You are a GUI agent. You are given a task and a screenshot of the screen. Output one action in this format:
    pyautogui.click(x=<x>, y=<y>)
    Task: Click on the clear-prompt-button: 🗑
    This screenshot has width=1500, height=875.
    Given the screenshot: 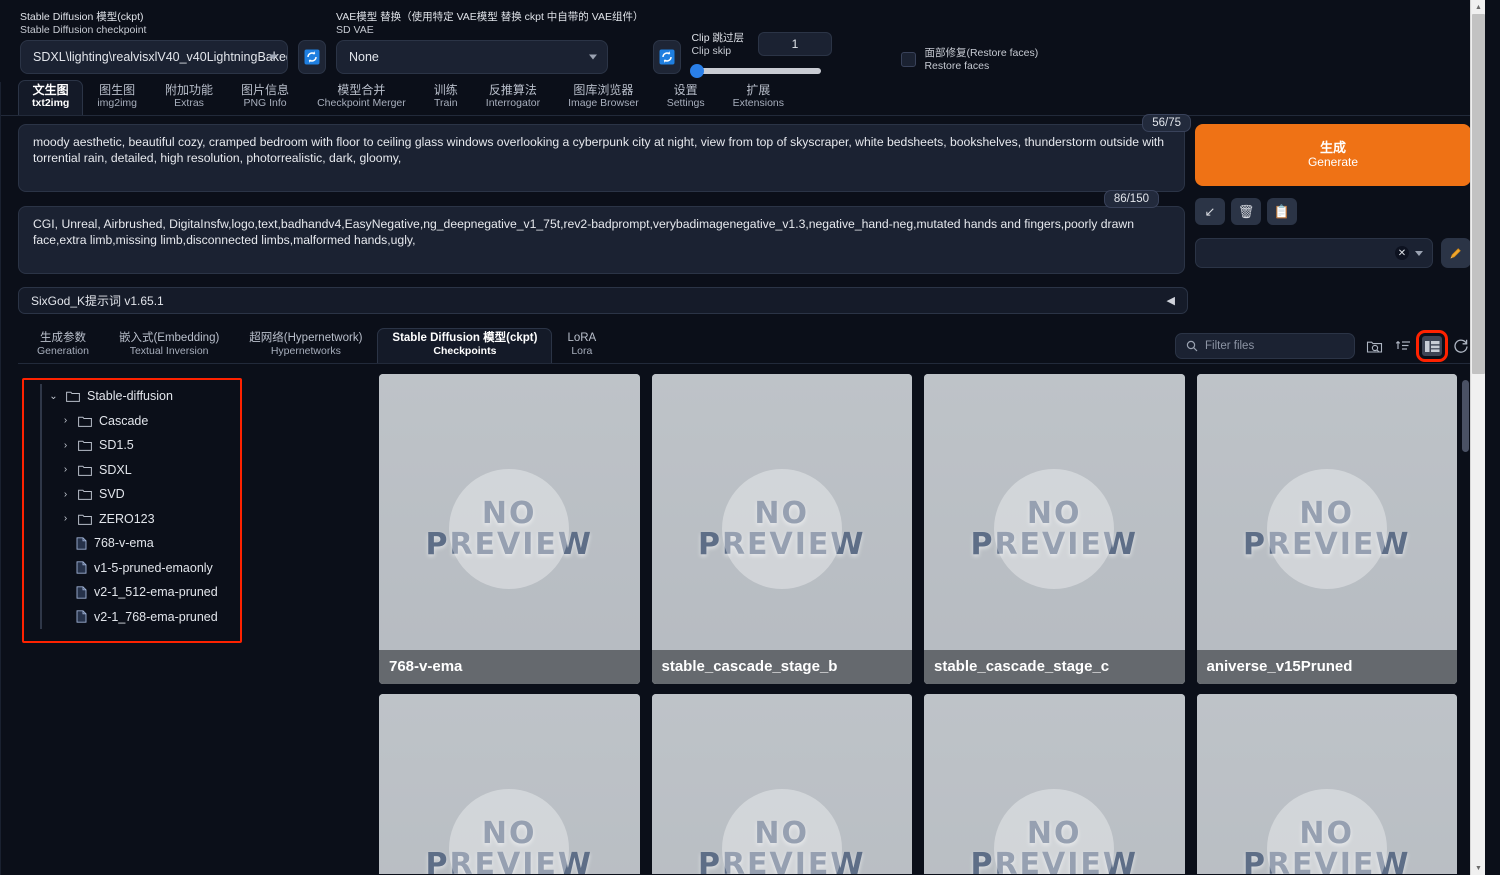 What is the action you would take?
    pyautogui.click(x=1246, y=211)
    